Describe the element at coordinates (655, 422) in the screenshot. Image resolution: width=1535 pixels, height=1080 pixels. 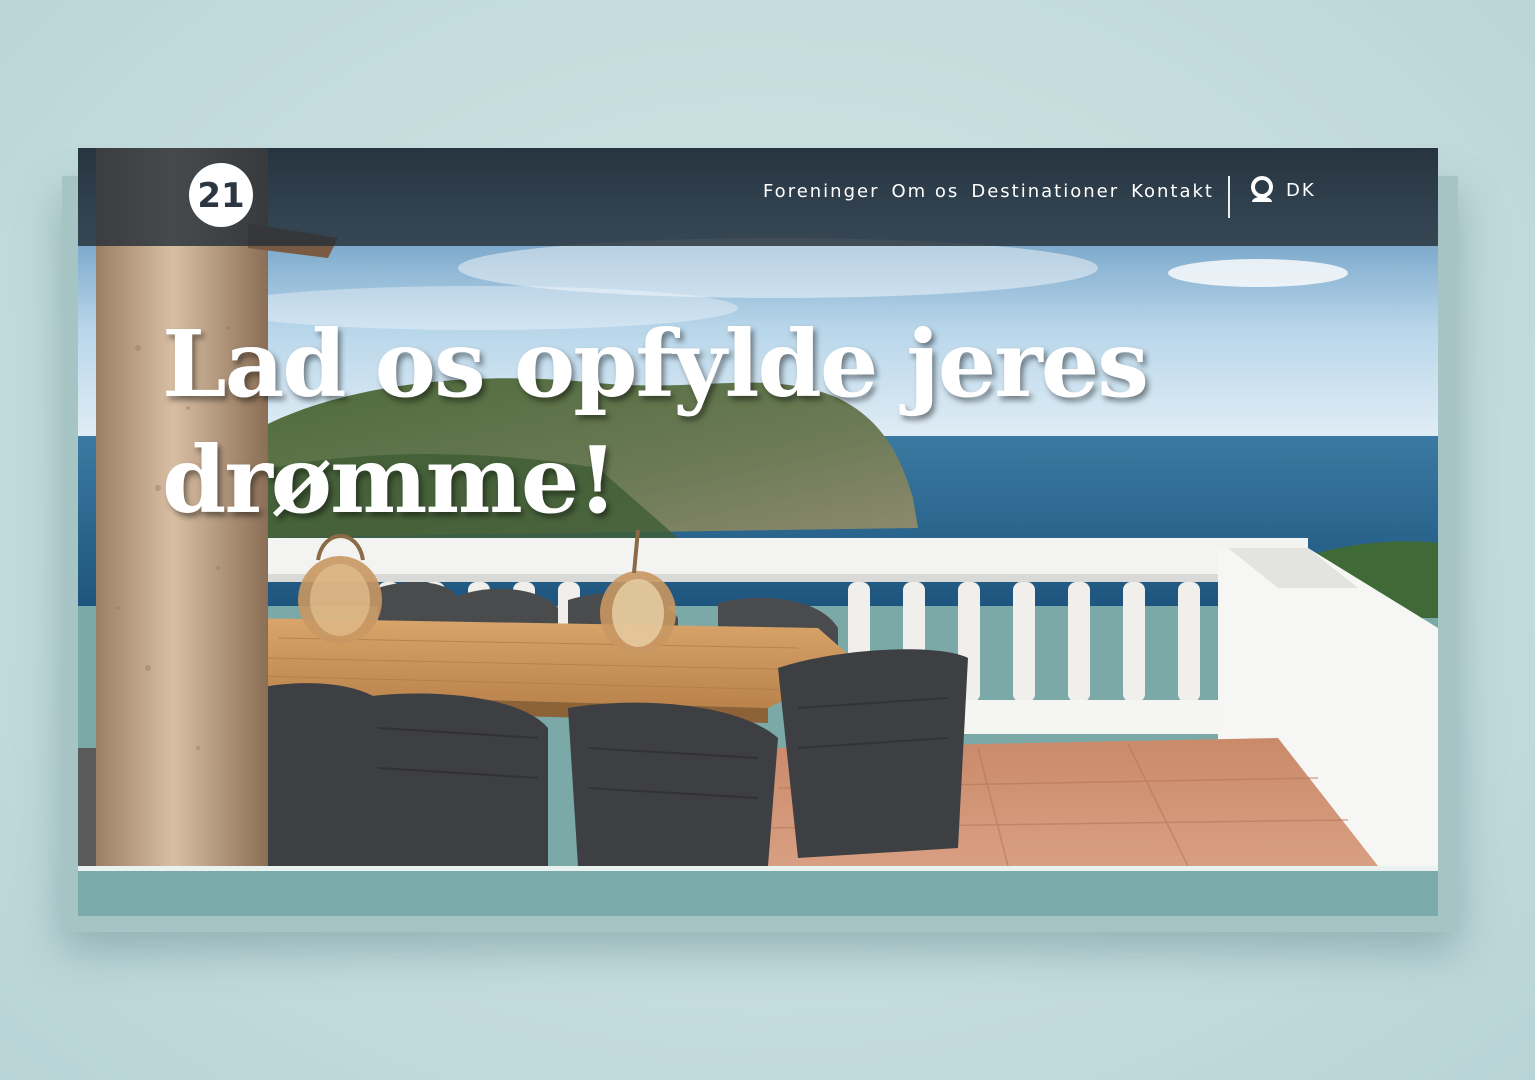
I see `hero-headline: Lad os opfylde jeres drømme!` at that location.